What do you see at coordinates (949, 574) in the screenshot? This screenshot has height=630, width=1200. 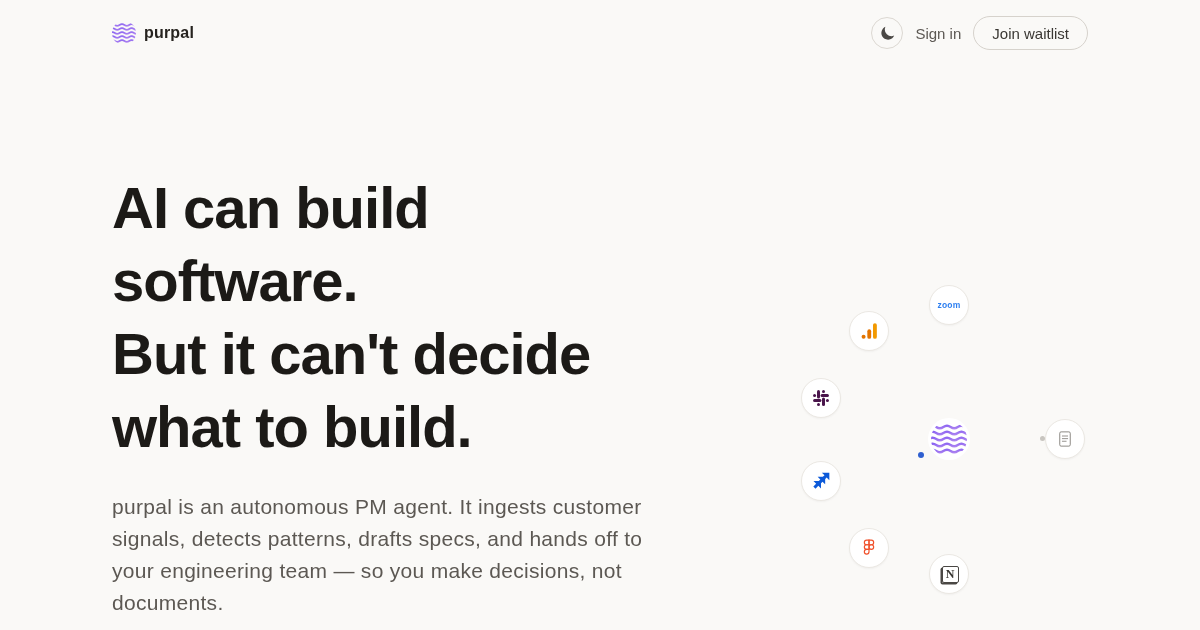 I see `letter-logo: N` at bounding box center [949, 574].